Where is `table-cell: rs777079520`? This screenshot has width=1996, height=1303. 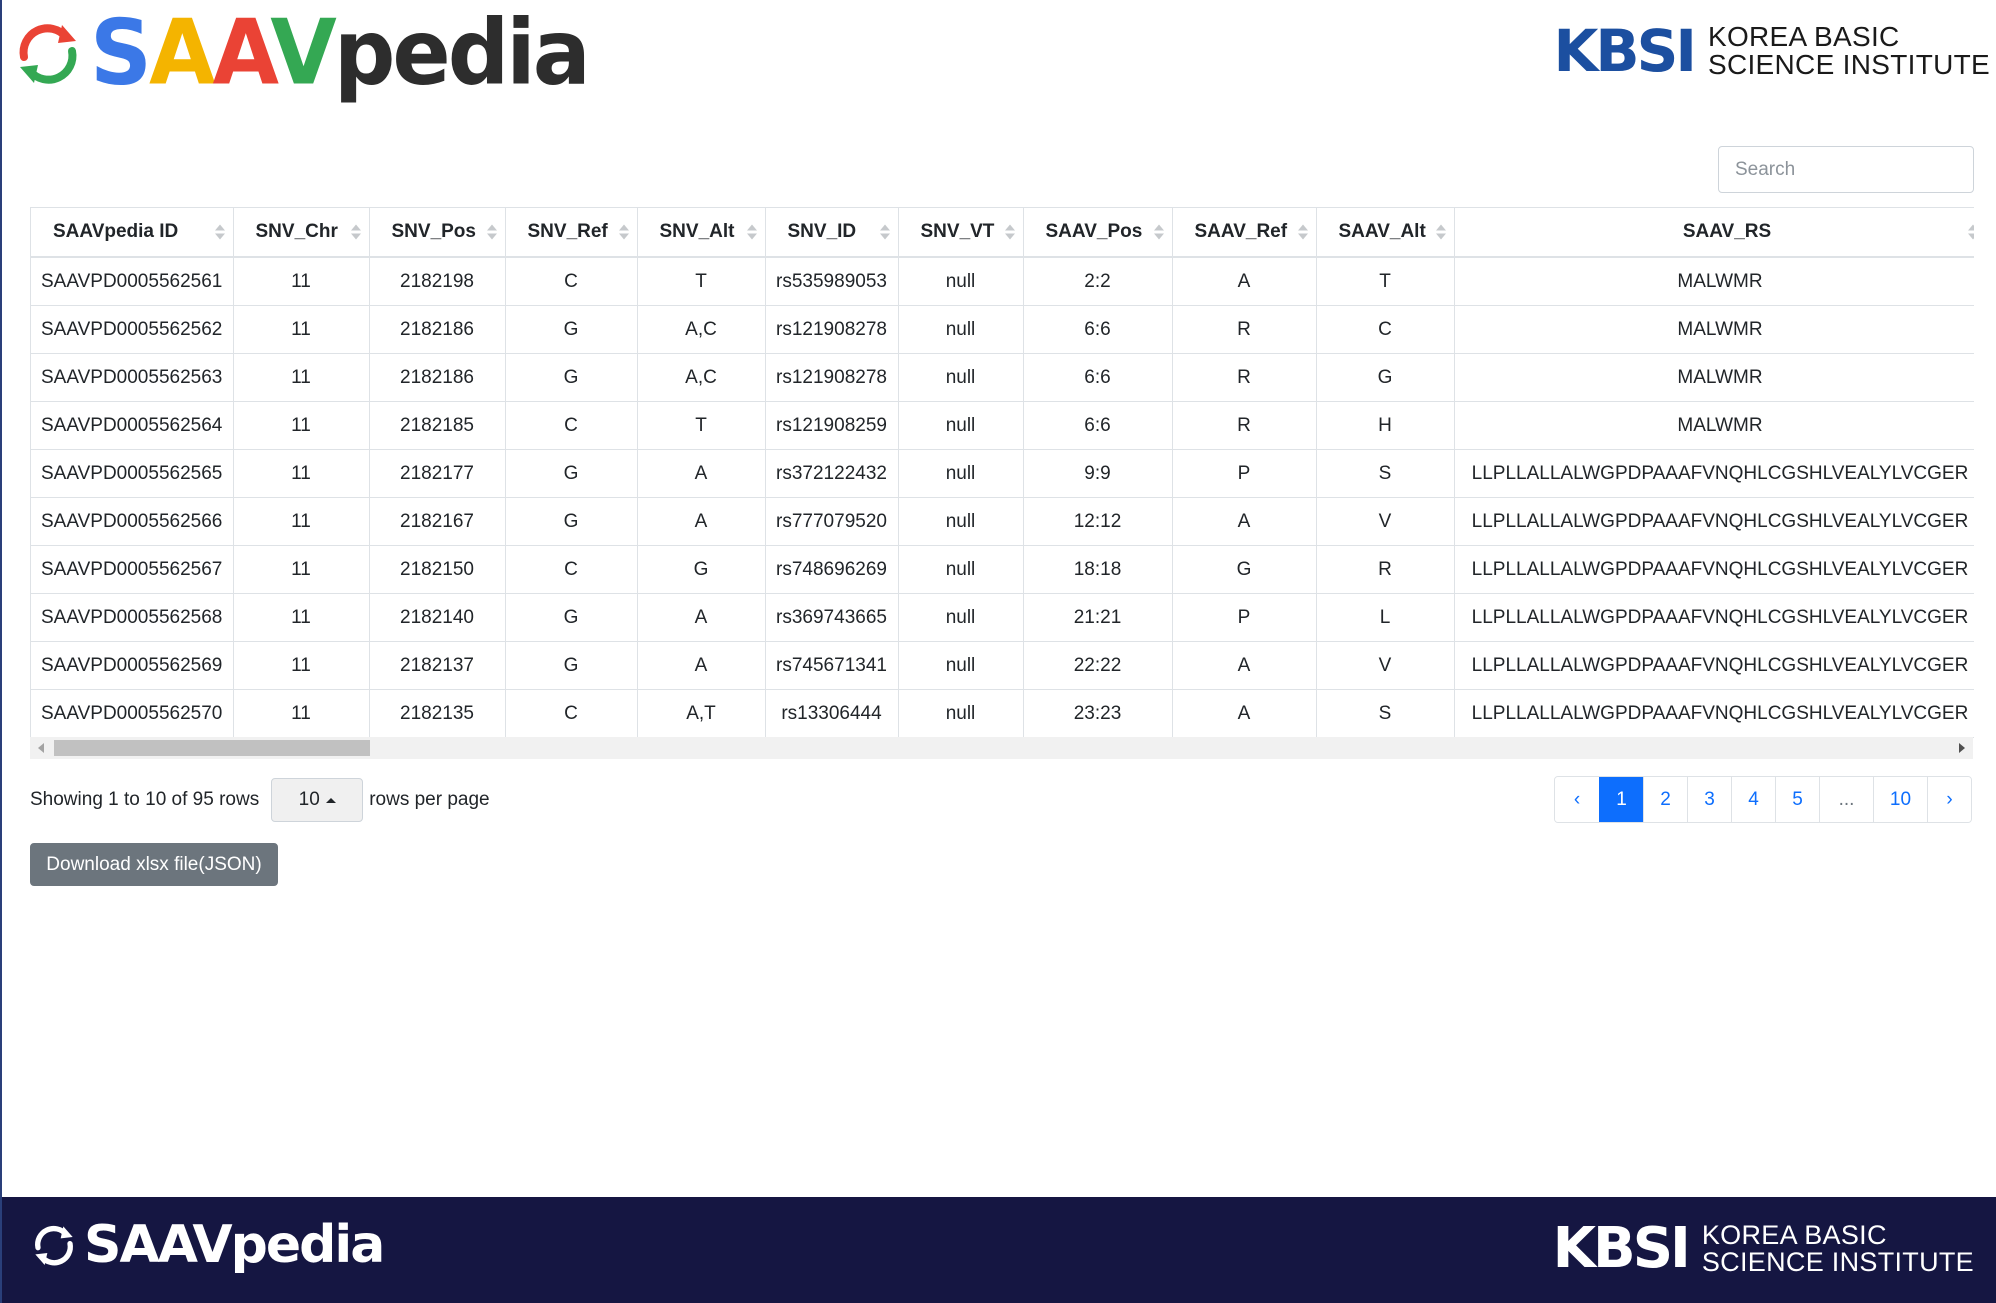 table-cell: rs777079520 is located at coordinates (832, 521).